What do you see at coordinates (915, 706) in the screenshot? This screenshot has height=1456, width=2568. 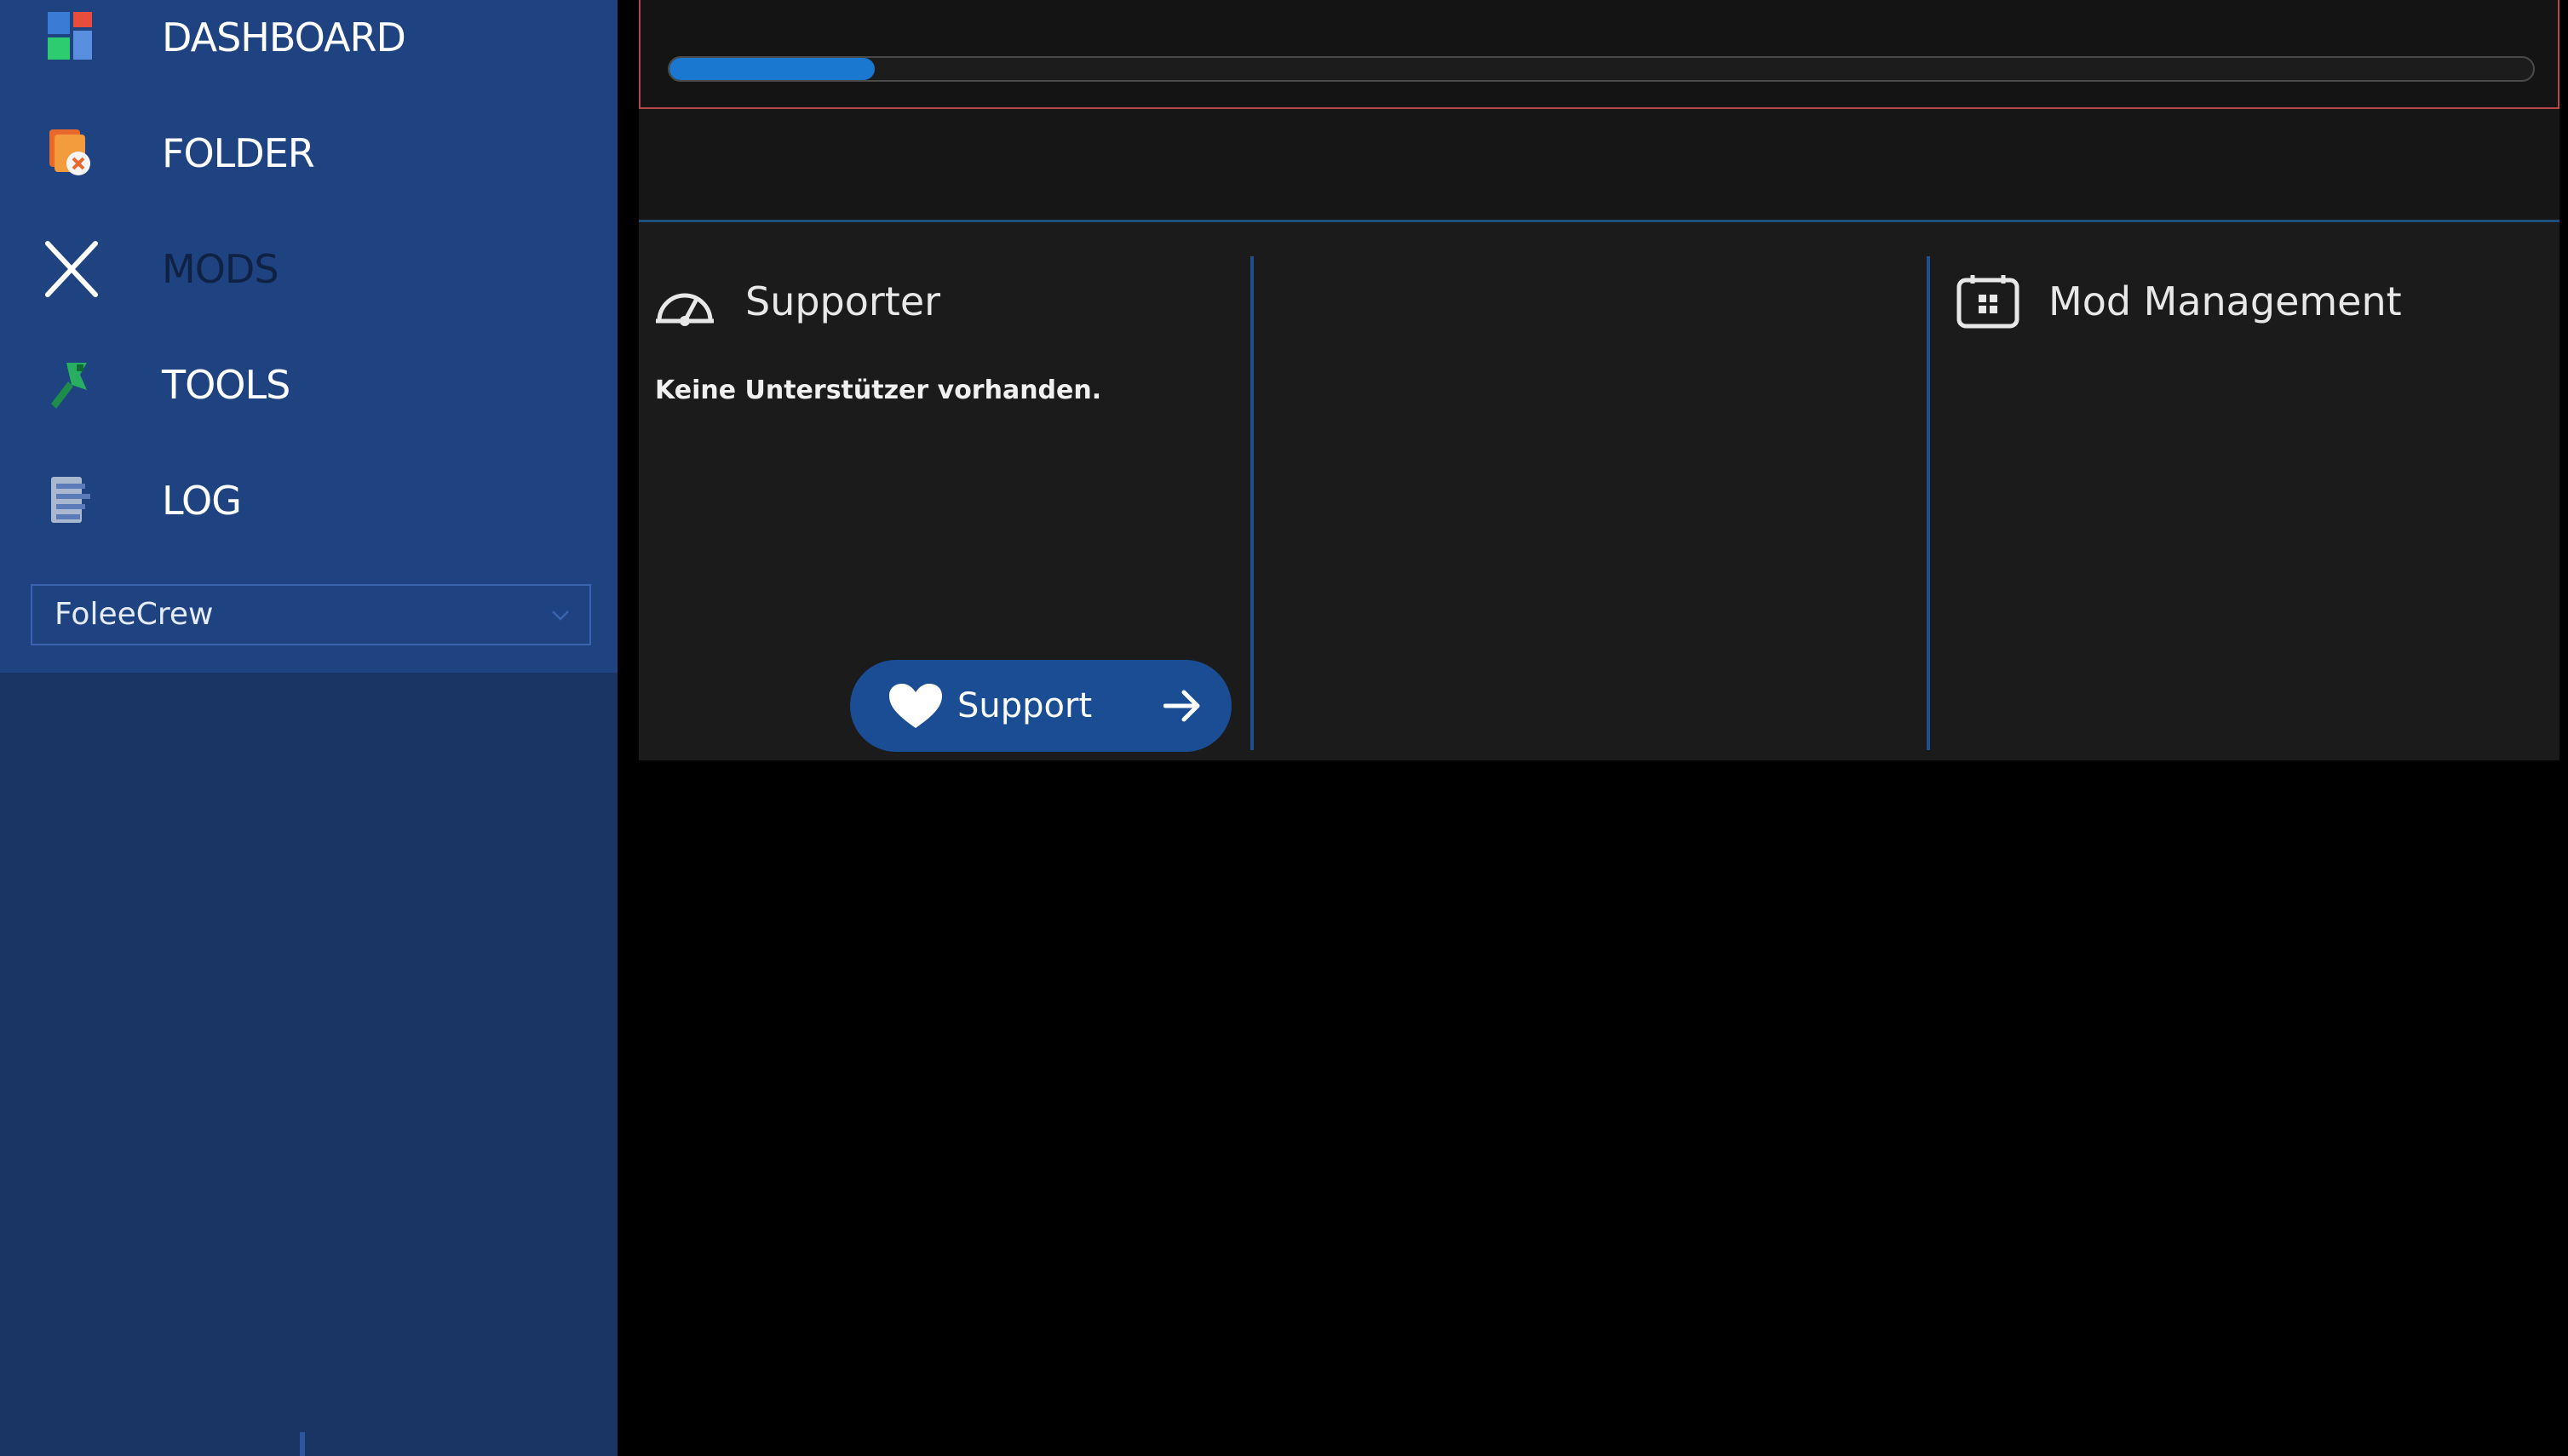 I see `heart-icon` at bounding box center [915, 706].